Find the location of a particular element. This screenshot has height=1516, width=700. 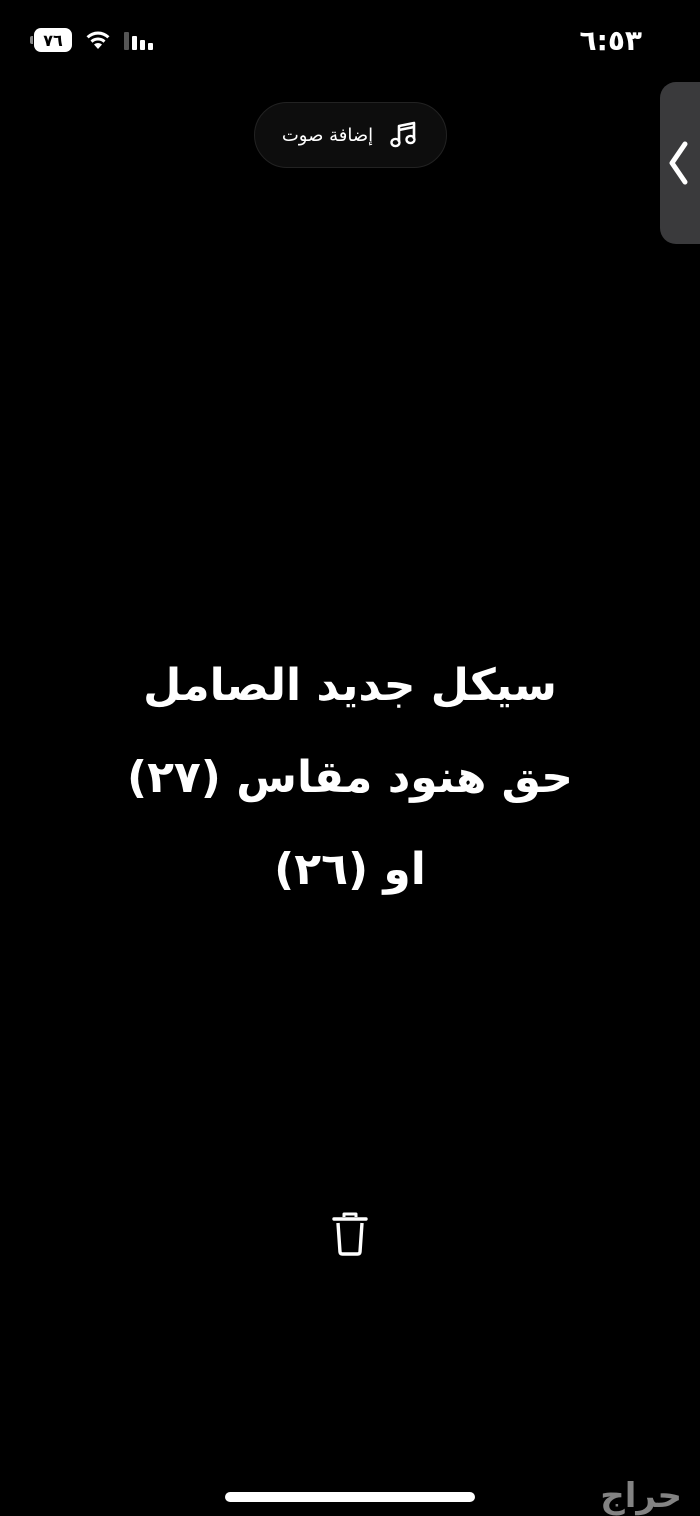

home-indicator is located at coordinates (350, 1497).